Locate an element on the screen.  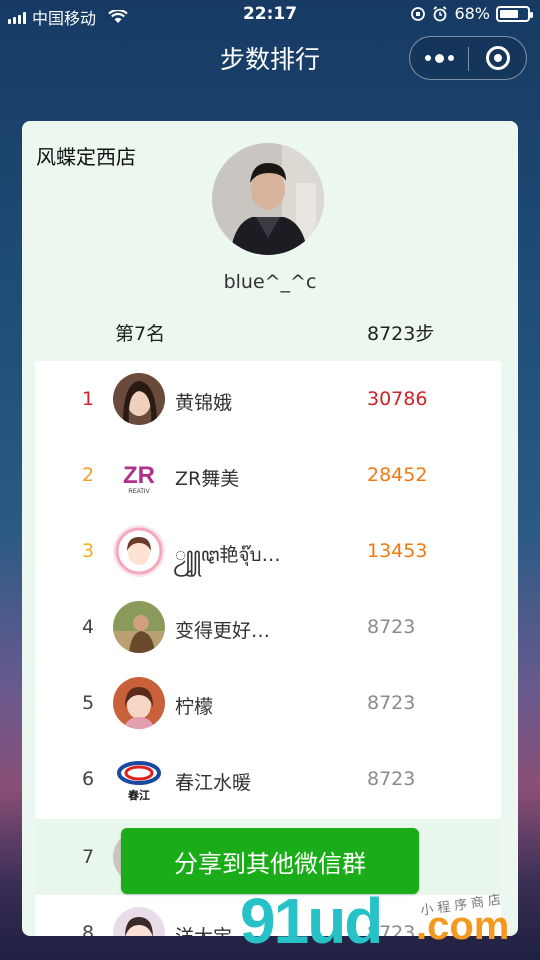
person-avatar-icon is located at coordinates (268, 199).